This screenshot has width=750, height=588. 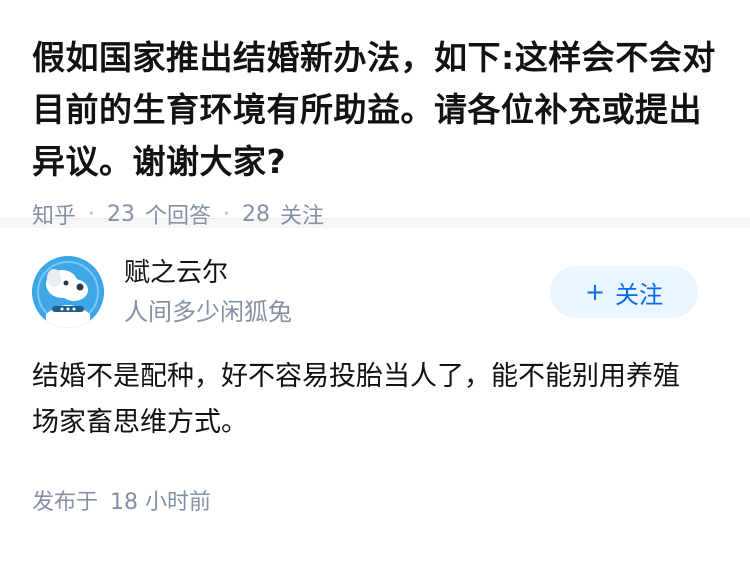 I want to click on published-value: 18 小时前, so click(x=161, y=502).